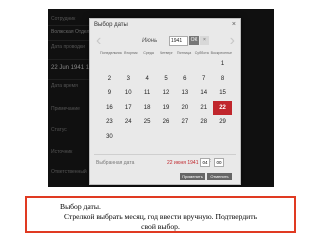 Image resolution: width=320 pixels, height=240 pixels. Describe the element at coordinates (147, 79) in the screenshot. I see `calendar-day: 4` at that location.